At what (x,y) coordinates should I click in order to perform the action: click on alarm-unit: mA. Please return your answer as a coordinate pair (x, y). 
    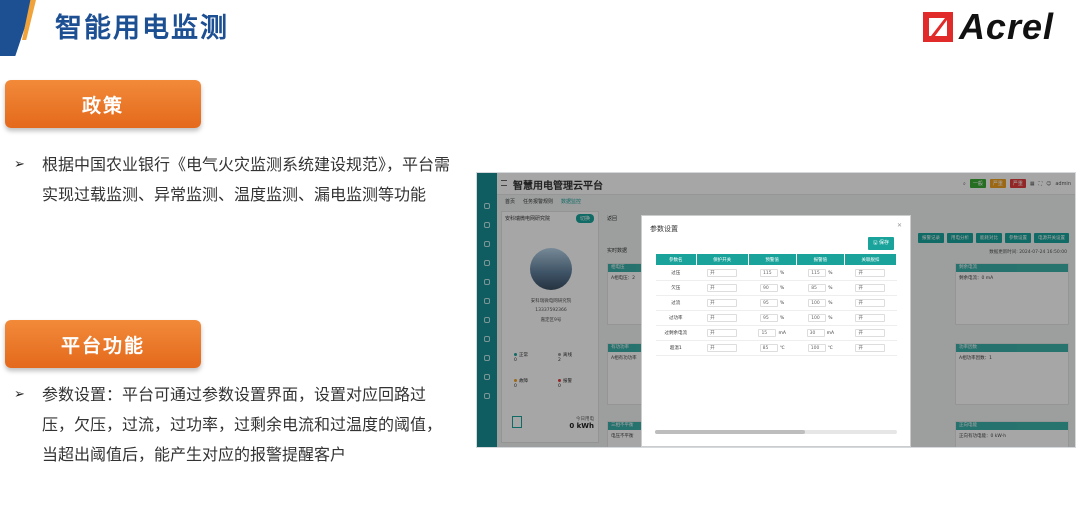
    Looking at the image, I should click on (830, 333).